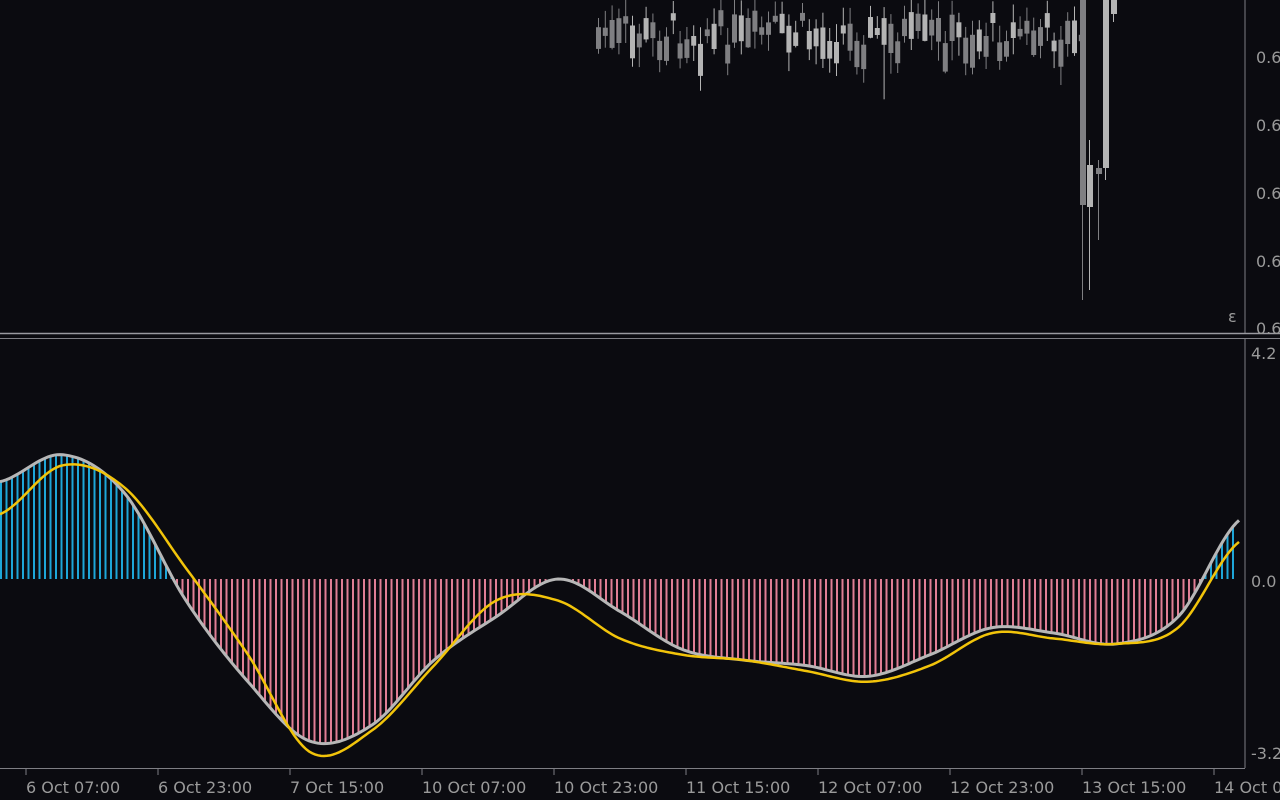  I want to click on time-label-1: 6 Oct 23:00, so click(205, 787).